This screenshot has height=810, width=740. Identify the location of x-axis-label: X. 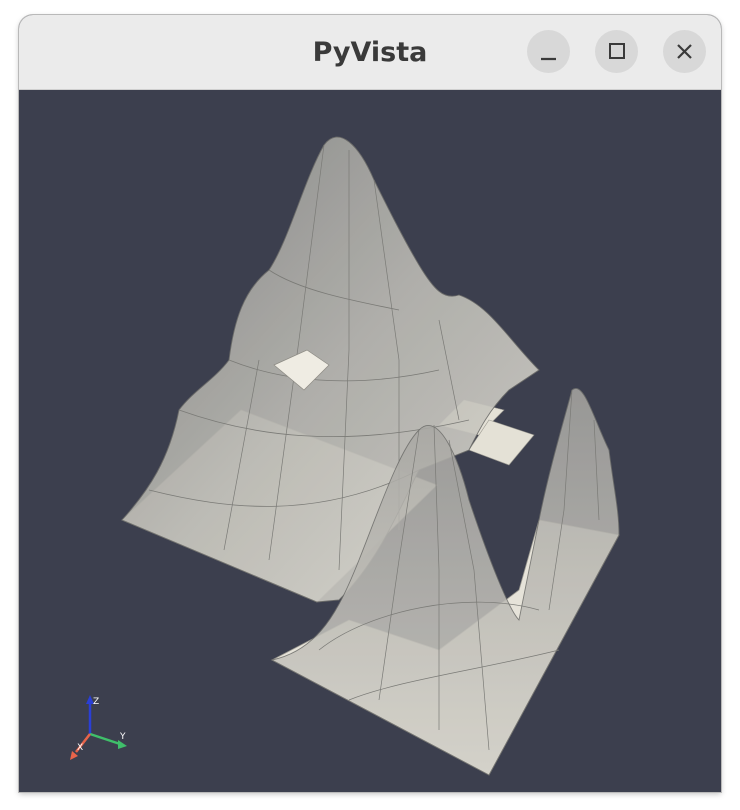
(80, 748).